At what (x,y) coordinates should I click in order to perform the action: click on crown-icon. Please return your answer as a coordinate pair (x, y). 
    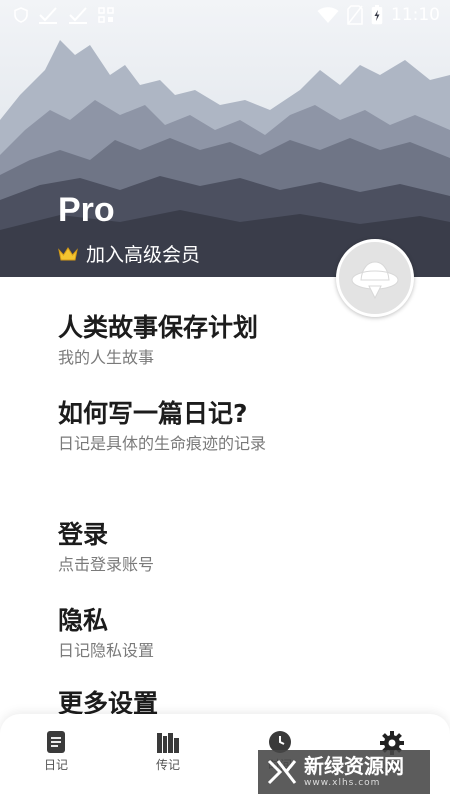
    Looking at the image, I should click on (68, 254).